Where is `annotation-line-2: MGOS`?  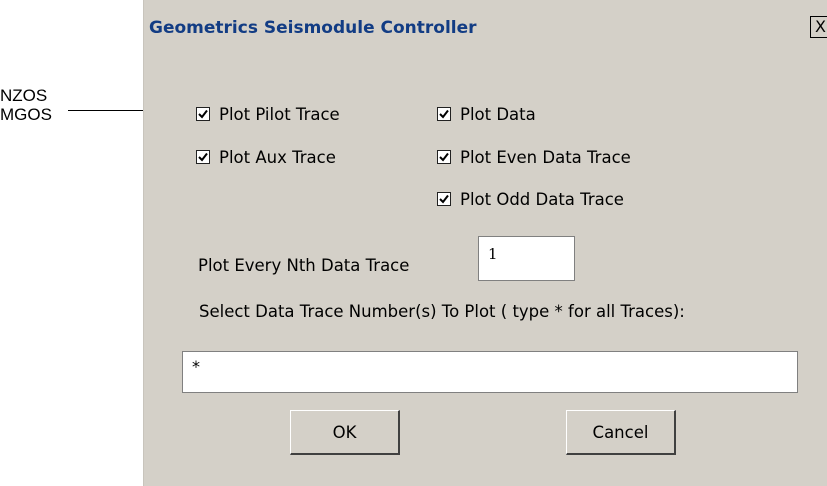
annotation-line-2: MGOS is located at coordinates (26, 114).